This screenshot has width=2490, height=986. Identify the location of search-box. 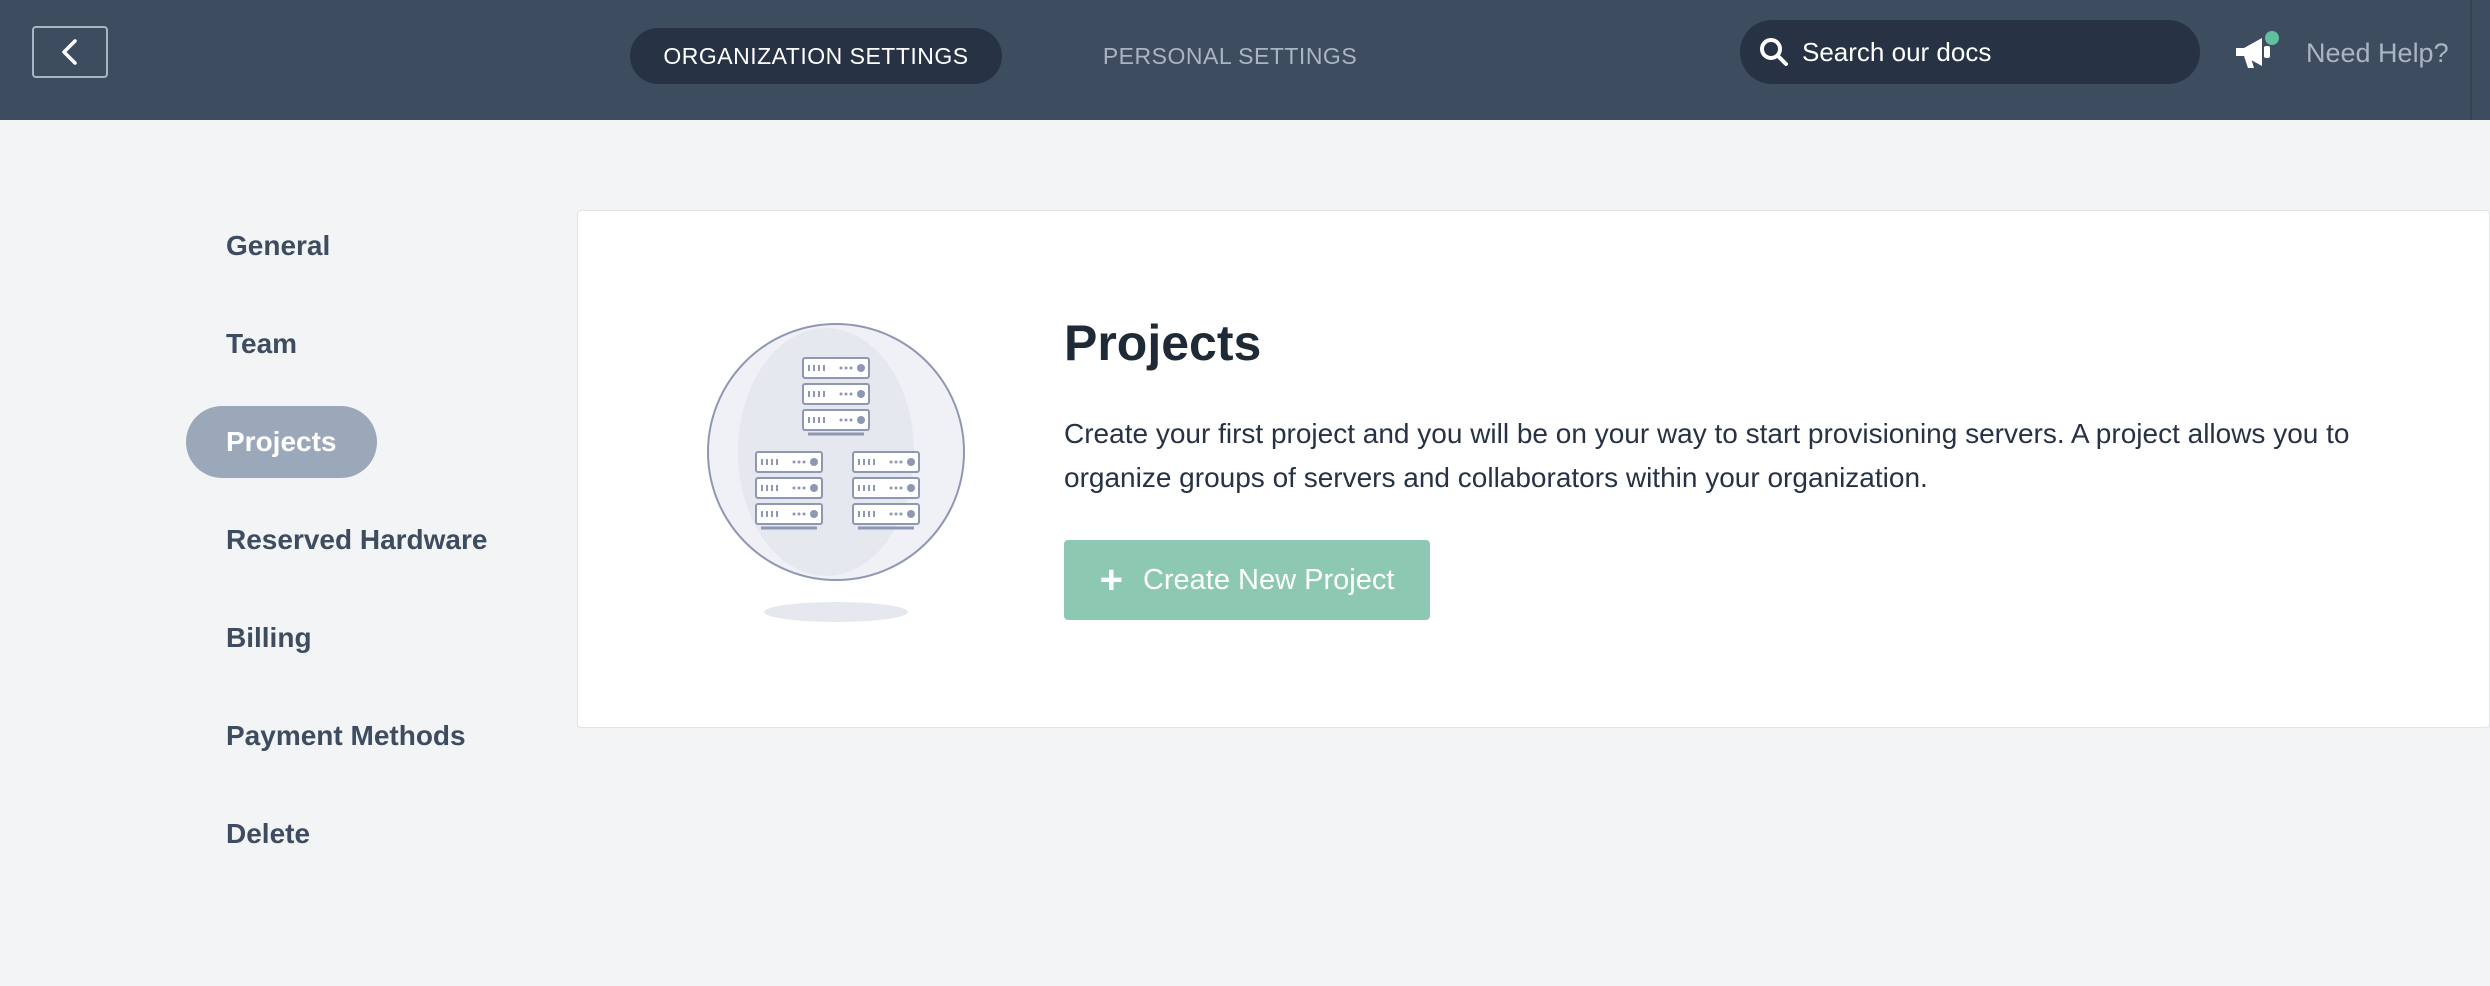
(1970, 52).